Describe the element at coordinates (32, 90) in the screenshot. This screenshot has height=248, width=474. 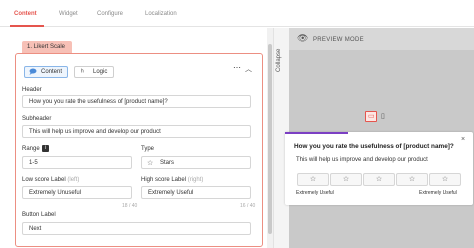
I see `header-label: Header` at that location.